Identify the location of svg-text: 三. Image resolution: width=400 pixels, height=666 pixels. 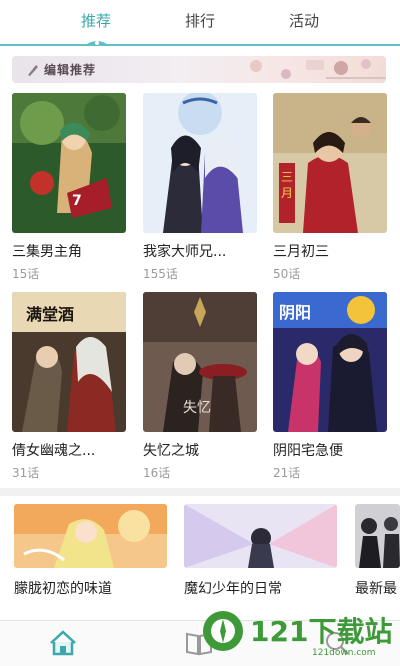
(287, 177).